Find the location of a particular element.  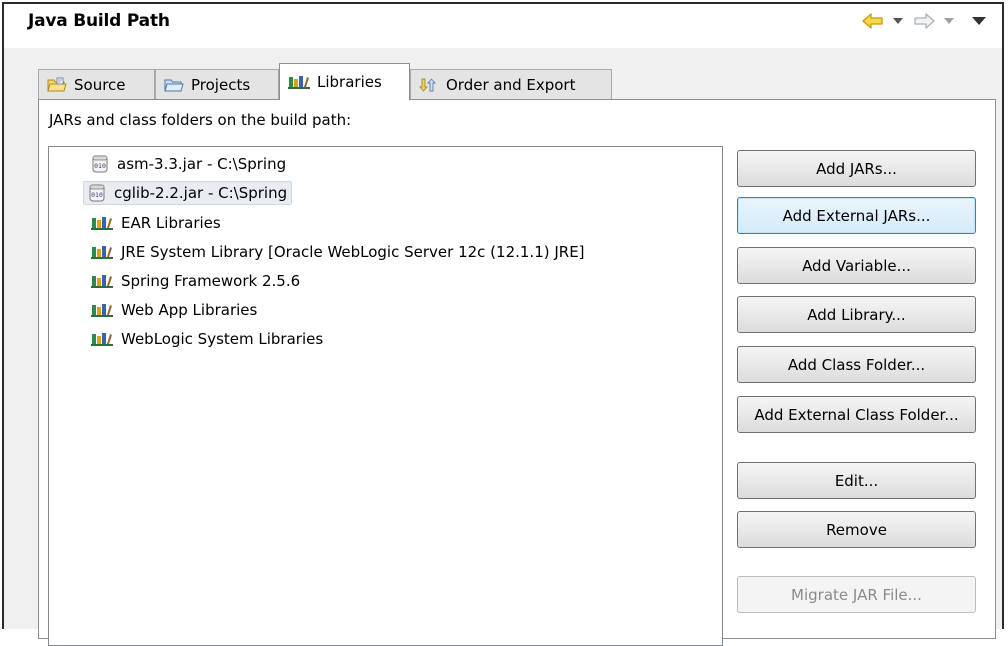

forward-arrow-icon is located at coordinates (924, 21).